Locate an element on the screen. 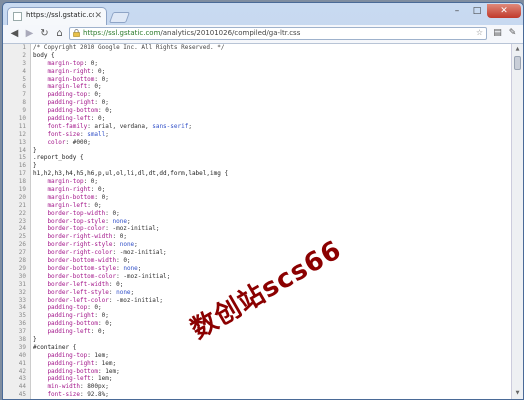  code-token: border-left-color is located at coordinates (71, 300).